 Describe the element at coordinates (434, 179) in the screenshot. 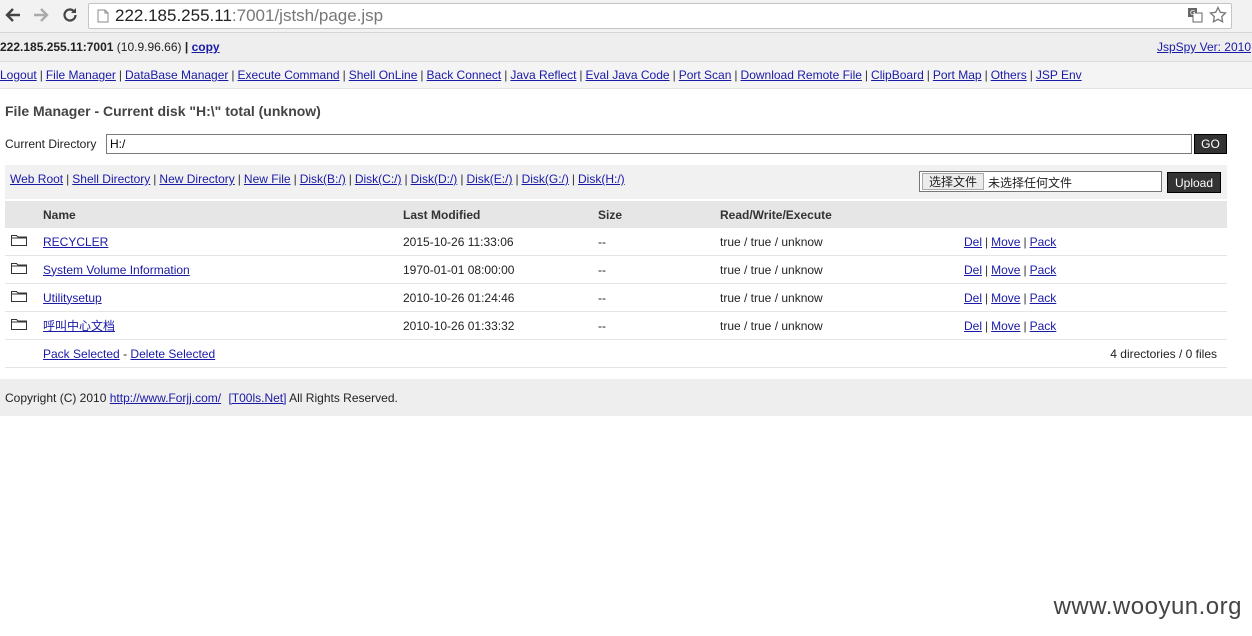

I see `disk-link-disk-d: Disk(D:/)` at that location.